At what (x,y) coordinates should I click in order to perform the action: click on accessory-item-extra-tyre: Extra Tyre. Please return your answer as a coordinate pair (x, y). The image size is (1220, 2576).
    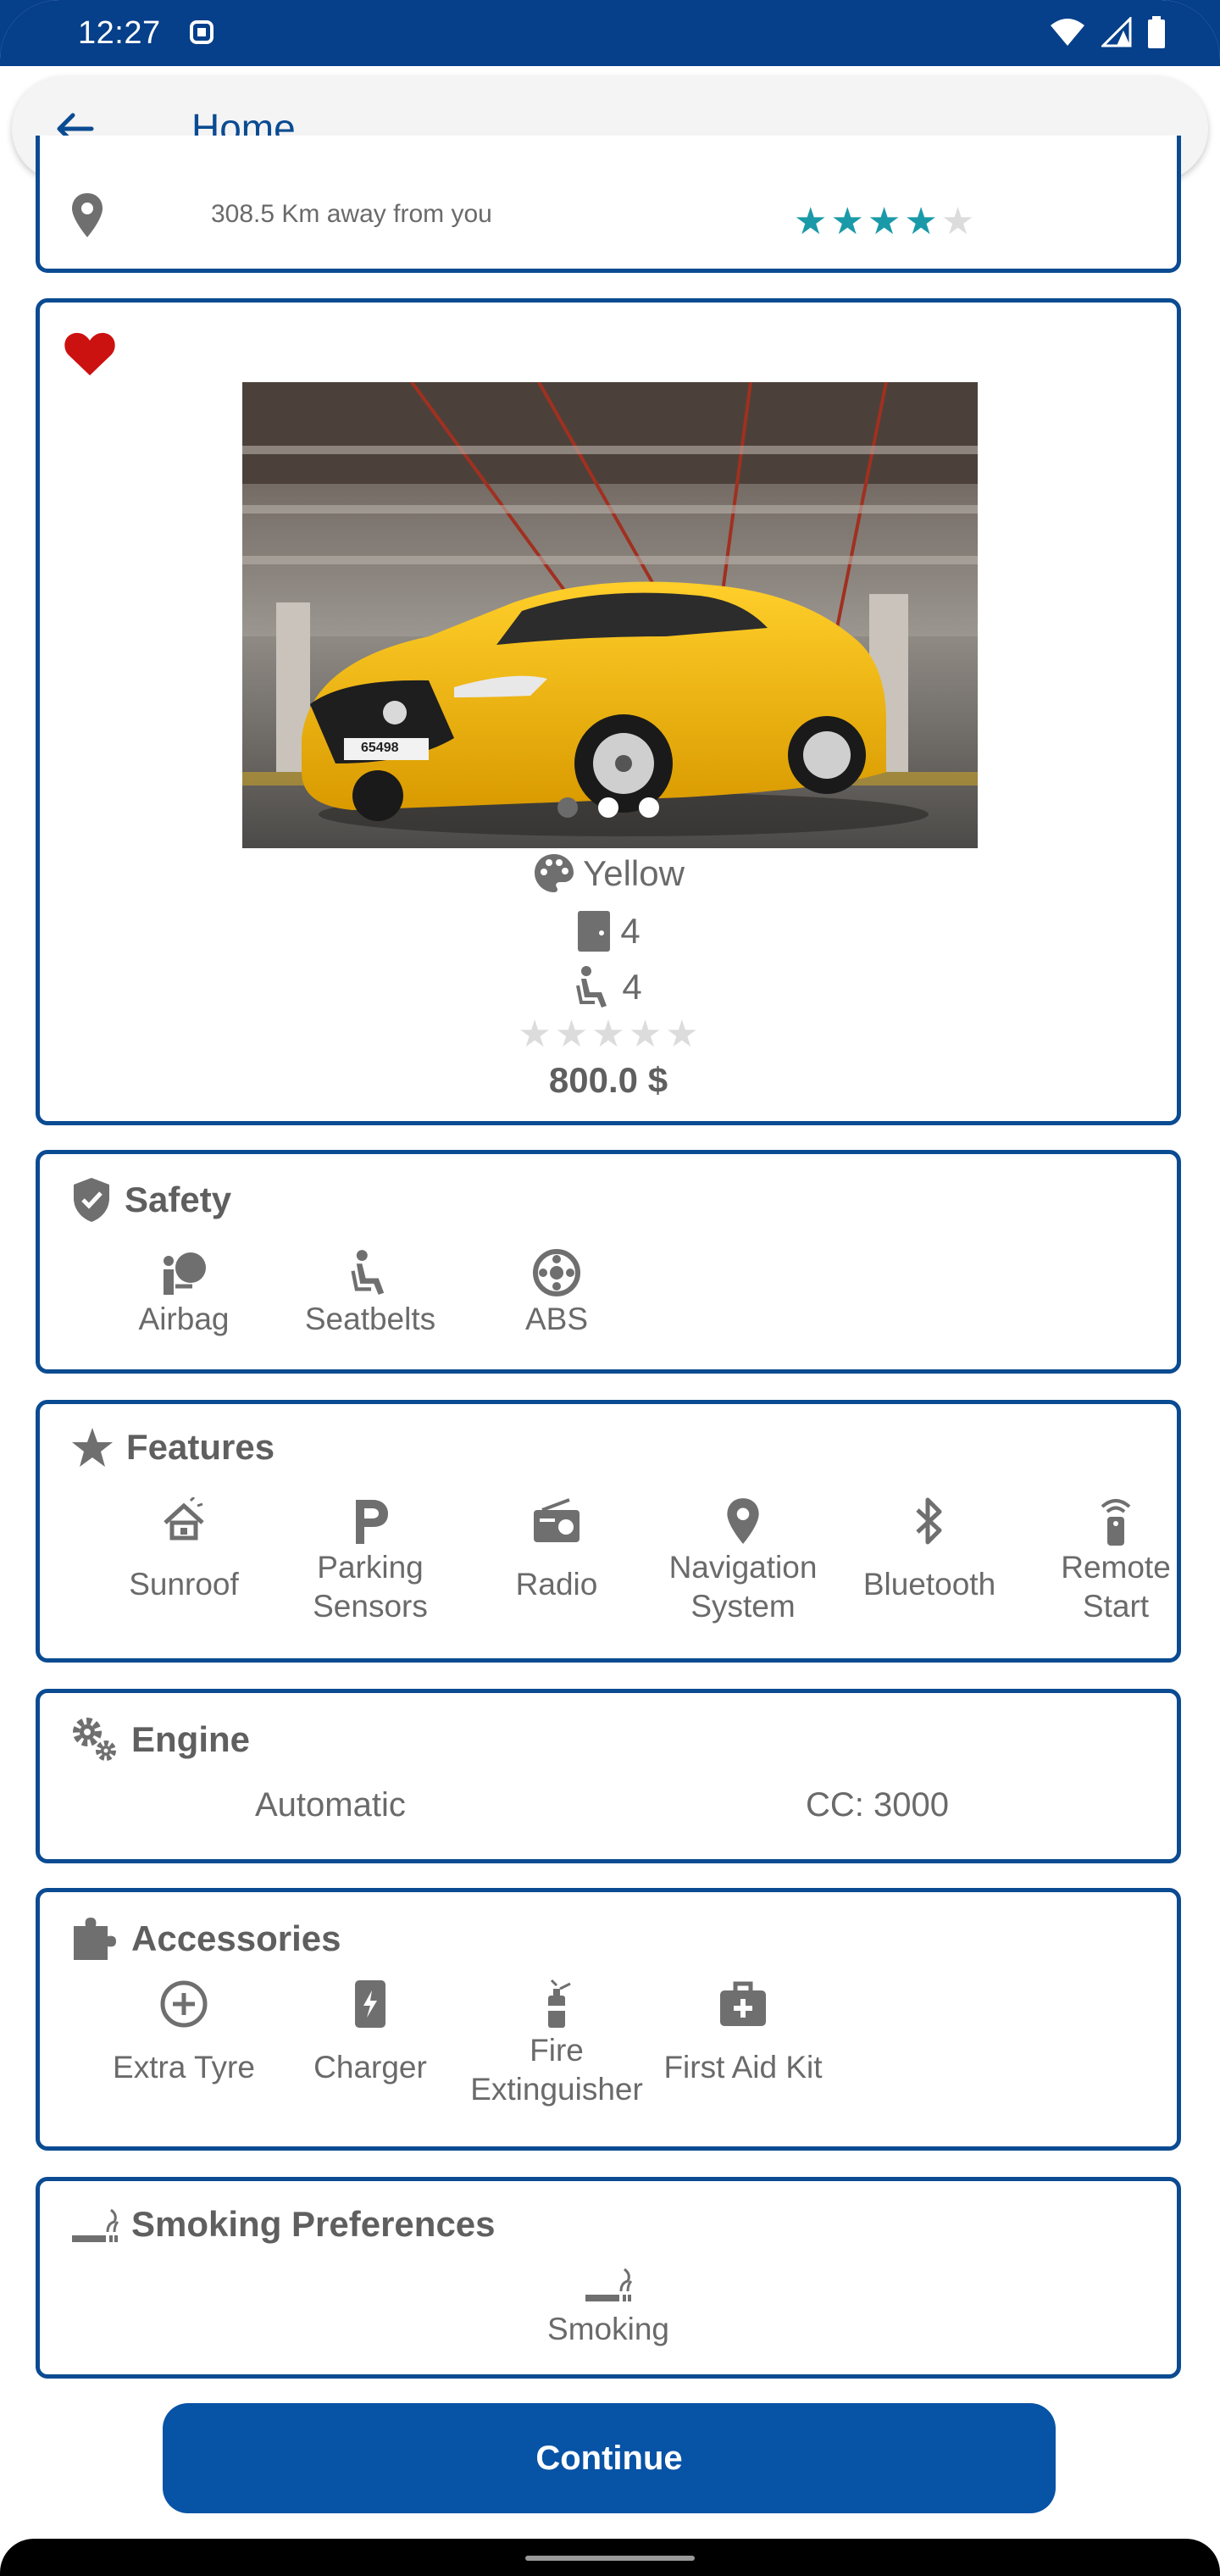
    Looking at the image, I should click on (184, 2043).